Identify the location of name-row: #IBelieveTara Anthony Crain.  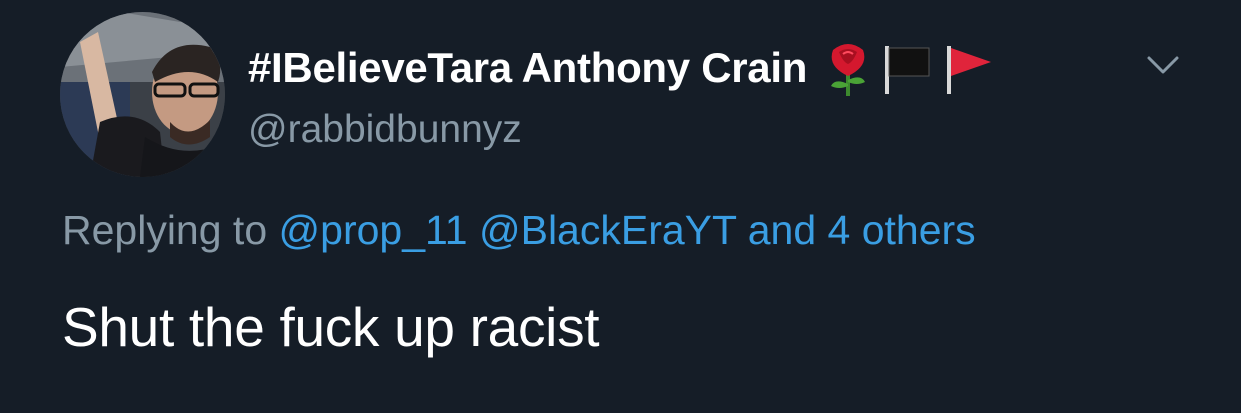
(622, 68).